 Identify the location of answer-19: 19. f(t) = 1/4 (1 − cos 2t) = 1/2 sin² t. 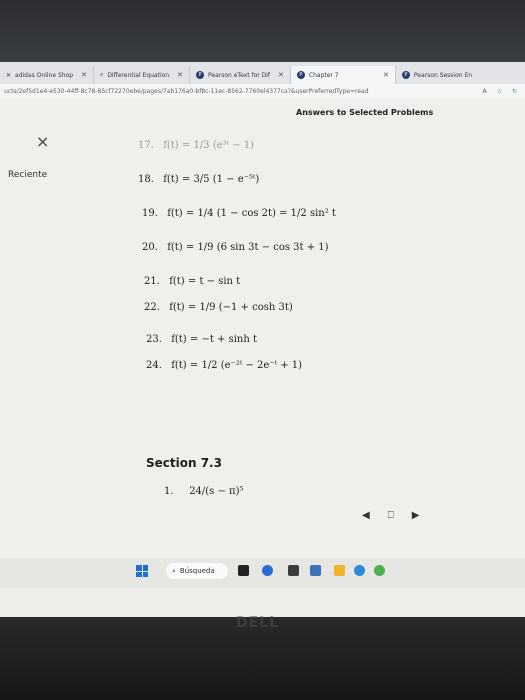
(239, 213).